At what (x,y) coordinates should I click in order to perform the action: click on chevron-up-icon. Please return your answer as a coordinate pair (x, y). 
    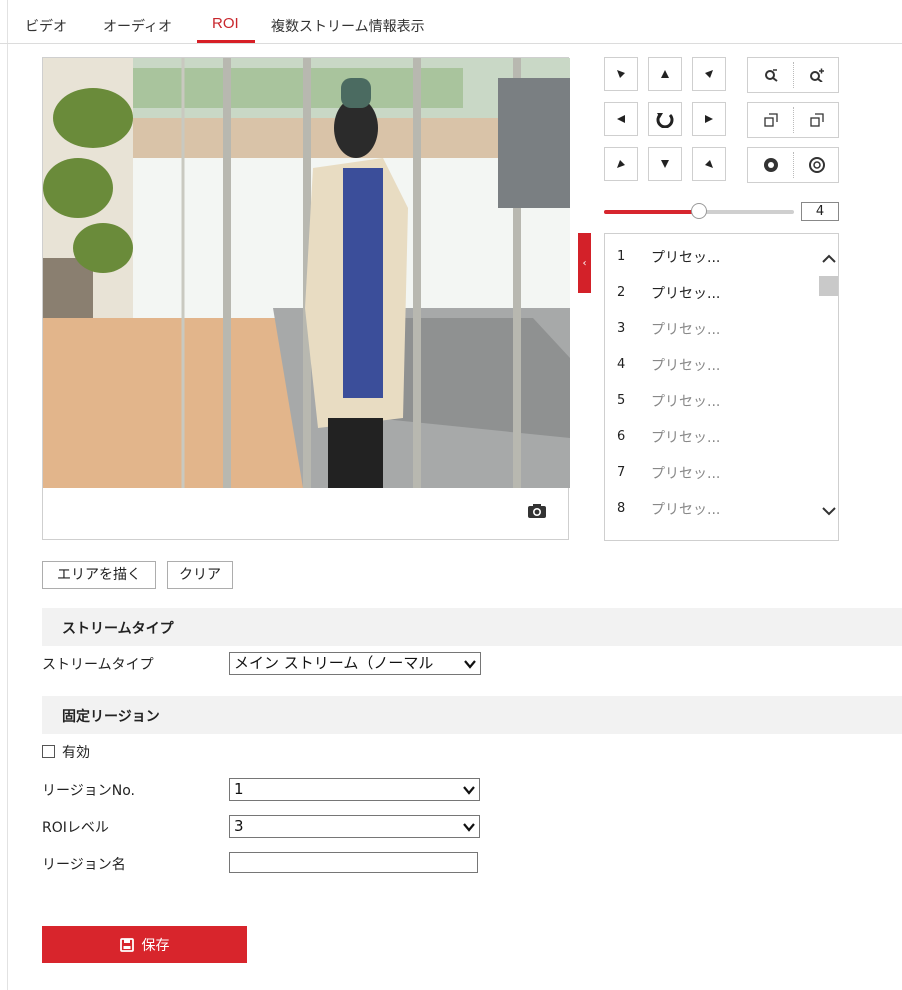
    Looking at the image, I should click on (829, 259).